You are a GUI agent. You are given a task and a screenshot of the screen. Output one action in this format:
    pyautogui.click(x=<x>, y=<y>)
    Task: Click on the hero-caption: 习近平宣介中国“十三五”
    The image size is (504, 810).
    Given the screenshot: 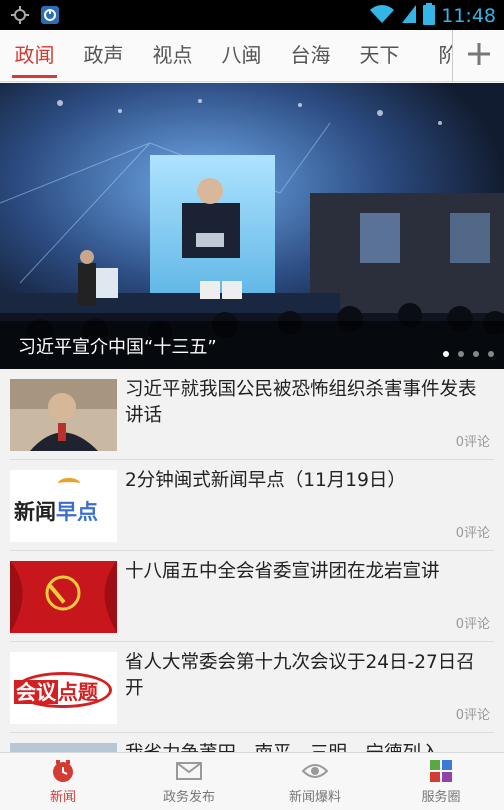 What is the action you would take?
    pyautogui.click(x=117, y=347)
    